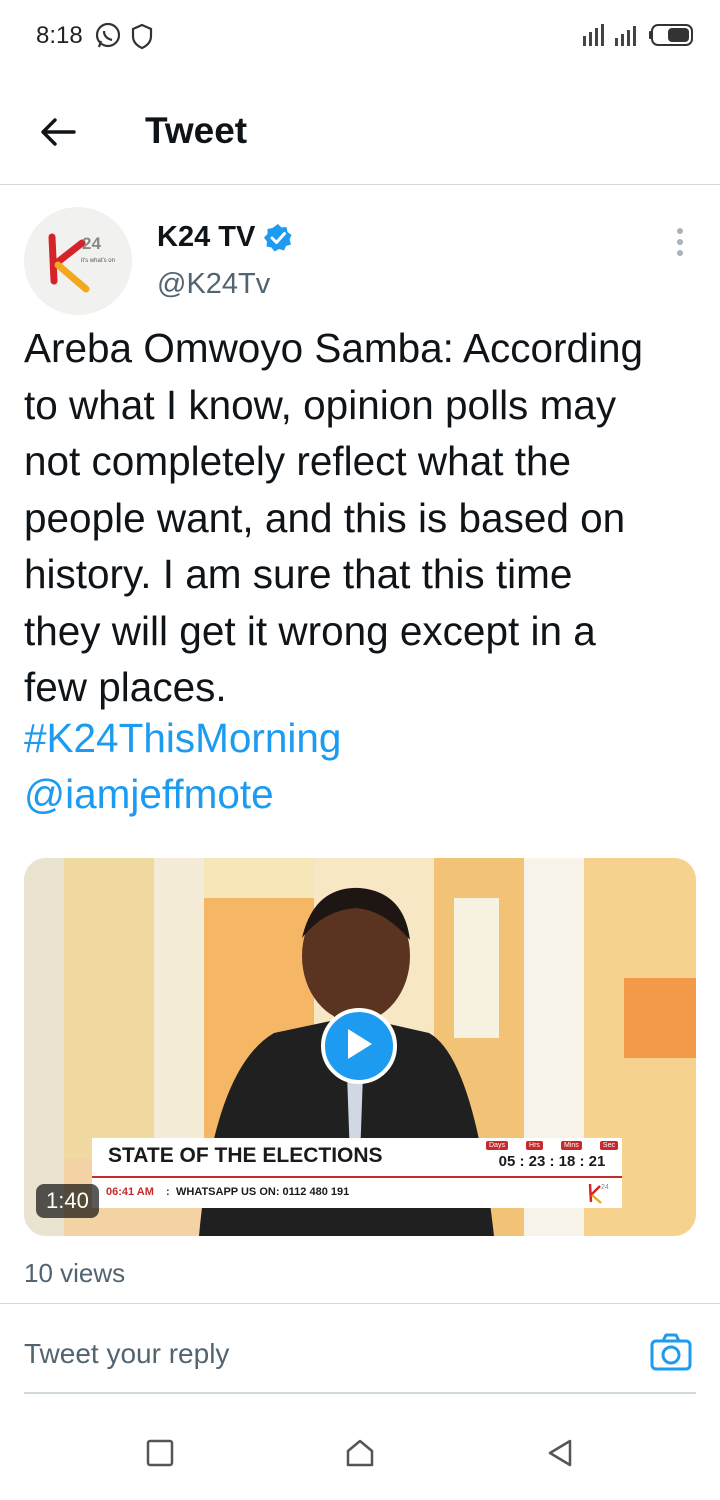 The height and width of the screenshot is (1500, 720). What do you see at coordinates (59, 35) in the screenshot?
I see `status-time: 8:18` at bounding box center [59, 35].